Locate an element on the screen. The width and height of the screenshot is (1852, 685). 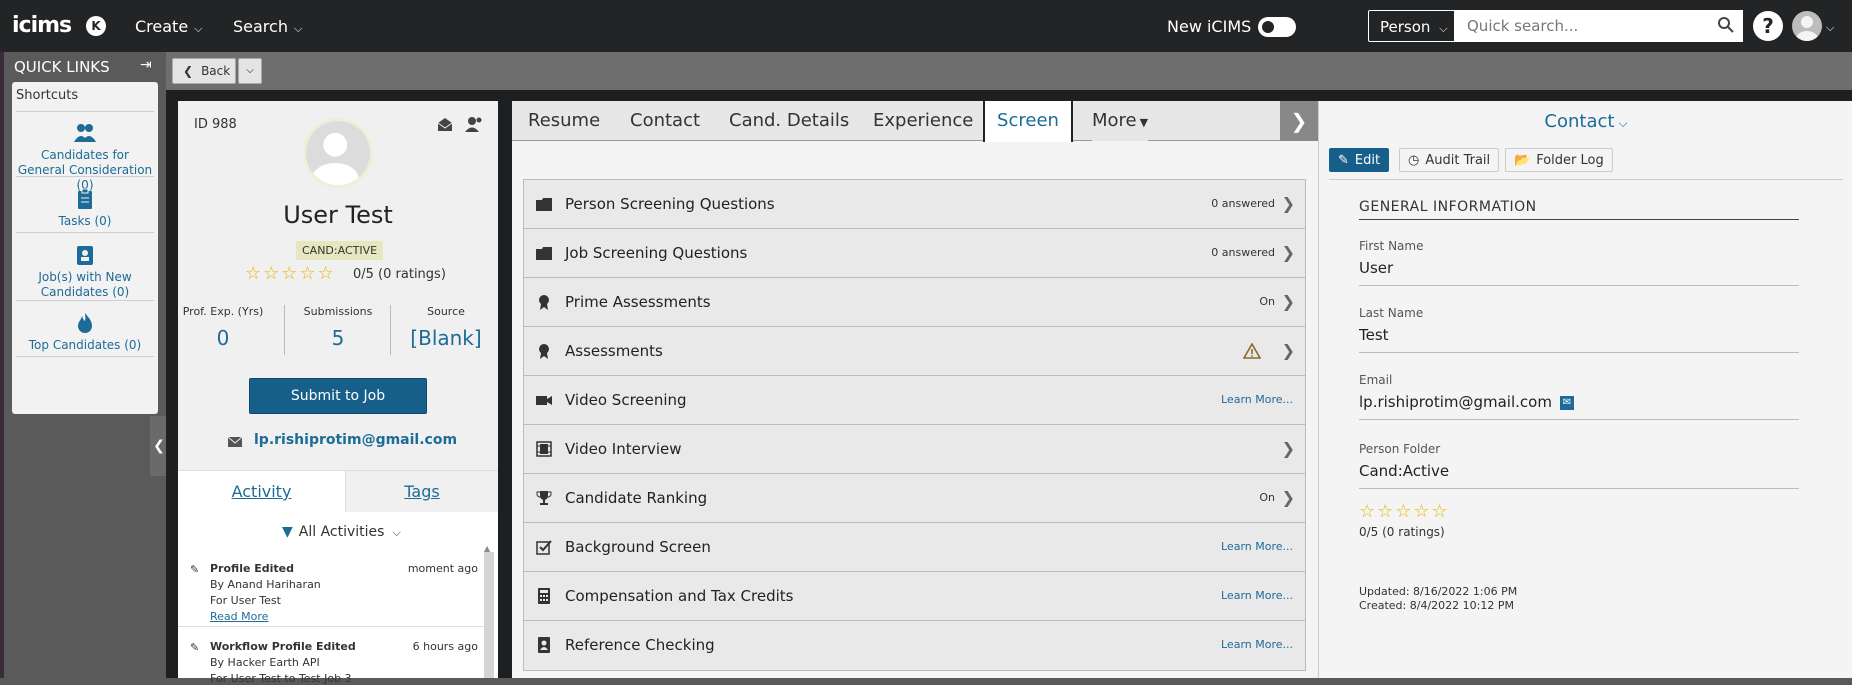
help-icon: ? is located at coordinates (1768, 26).